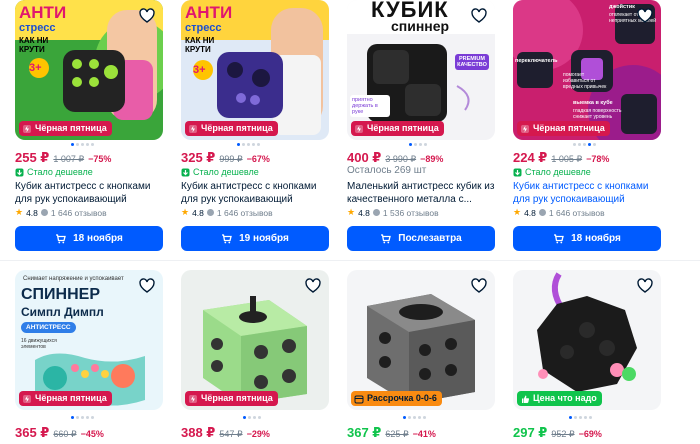 The width and height of the screenshot is (700, 444). I want to click on image-subheadline: стресс, so click(37, 28).